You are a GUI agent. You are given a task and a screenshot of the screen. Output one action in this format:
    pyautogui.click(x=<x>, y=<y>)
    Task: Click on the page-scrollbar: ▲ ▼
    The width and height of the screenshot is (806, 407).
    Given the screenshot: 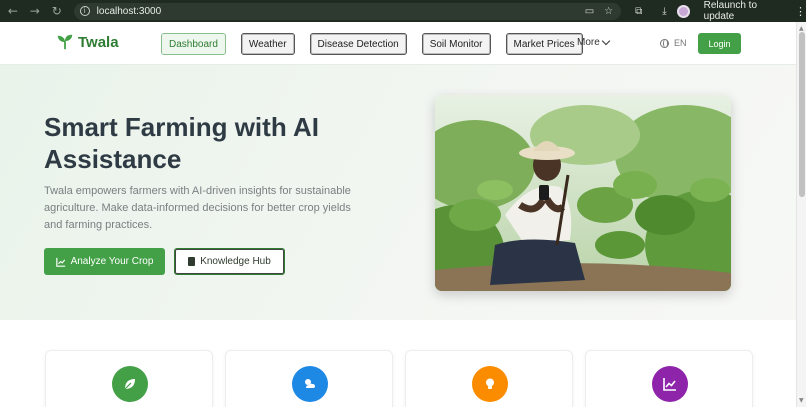 What is the action you would take?
    pyautogui.click(x=801, y=214)
    